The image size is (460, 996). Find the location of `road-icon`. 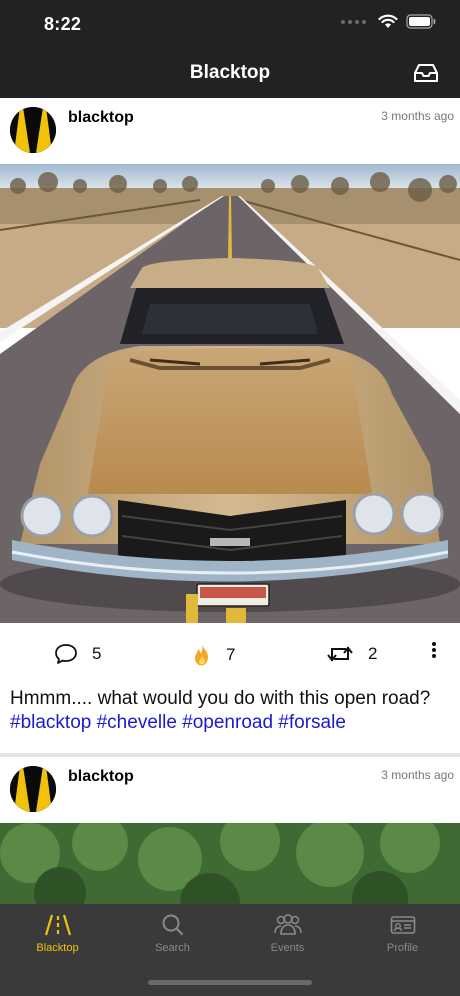

road-icon is located at coordinates (57, 925).